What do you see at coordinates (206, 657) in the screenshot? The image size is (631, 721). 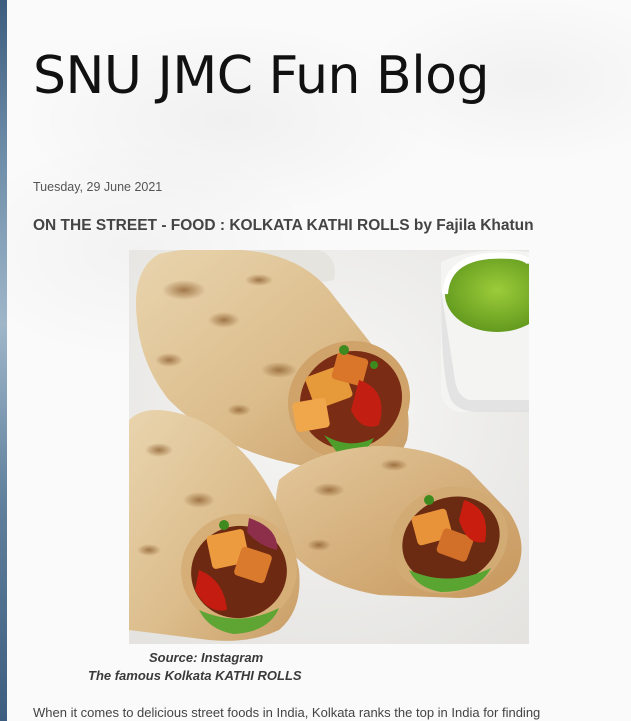 I see `image-caption-source: Source: Instagram` at bounding box center [206, 657].